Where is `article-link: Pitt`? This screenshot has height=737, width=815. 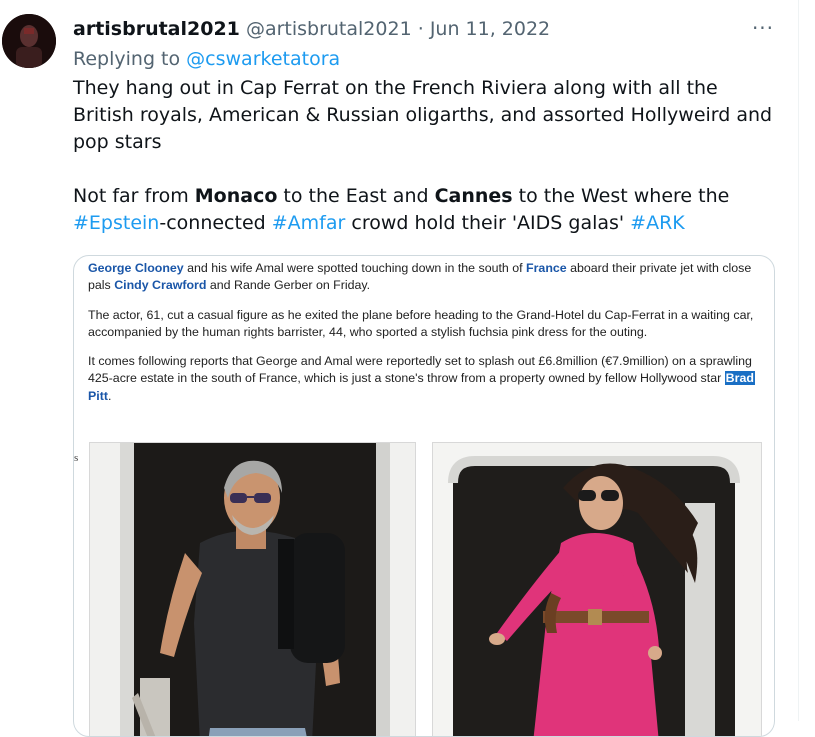 article-link: Pitt is located at coordinates (98, 395).